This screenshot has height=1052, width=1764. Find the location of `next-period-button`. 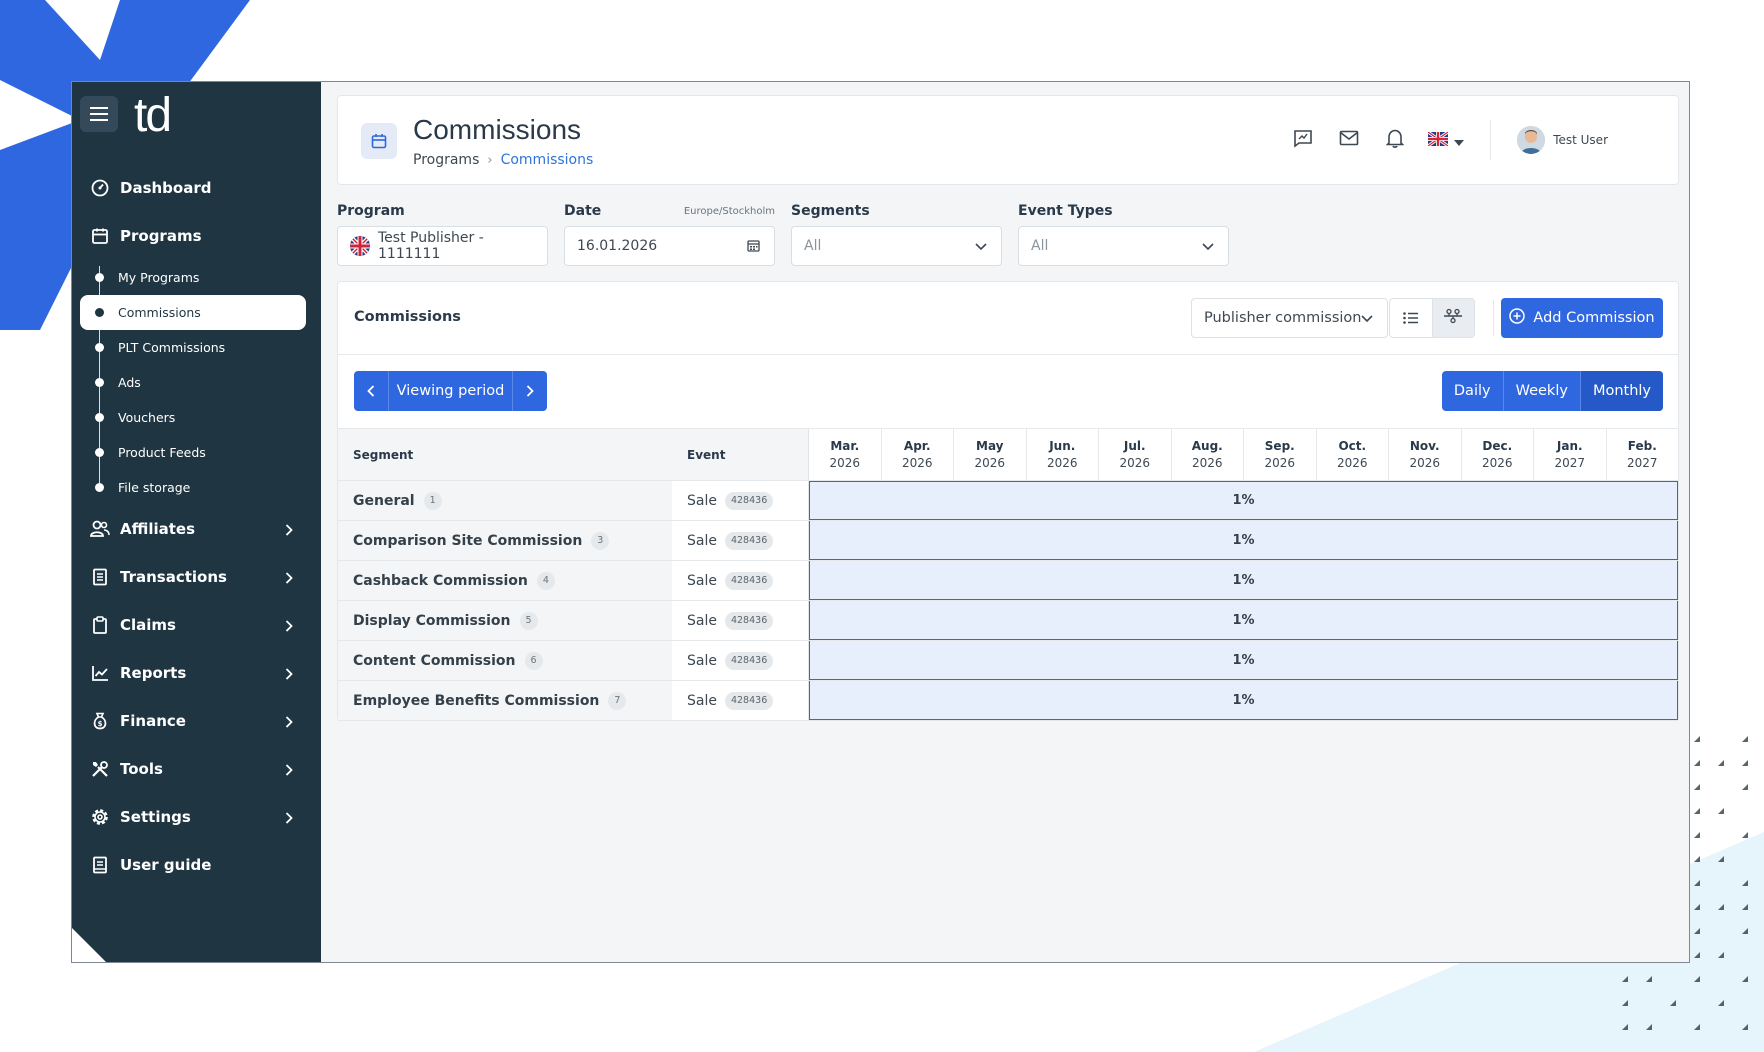

next-period-button is located at coordinates (530, 391).